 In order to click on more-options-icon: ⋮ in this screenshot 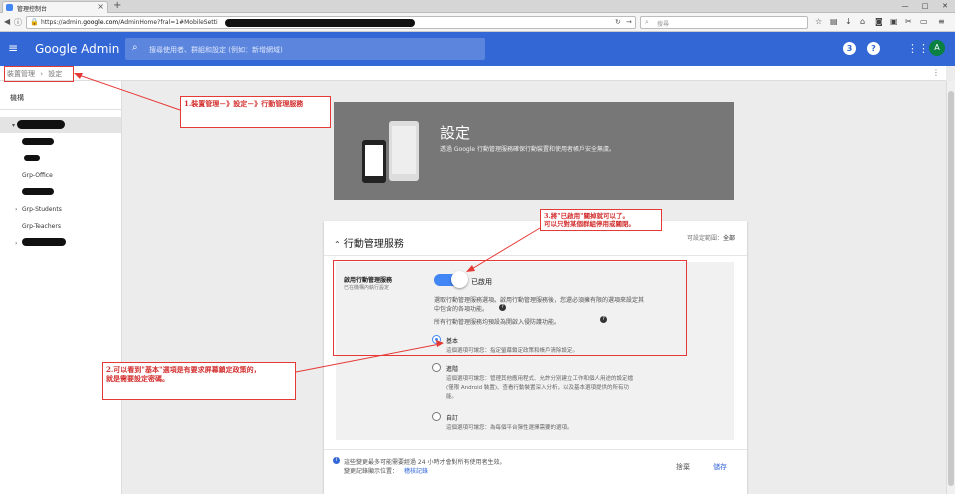, I will do `click(936, 72)`.